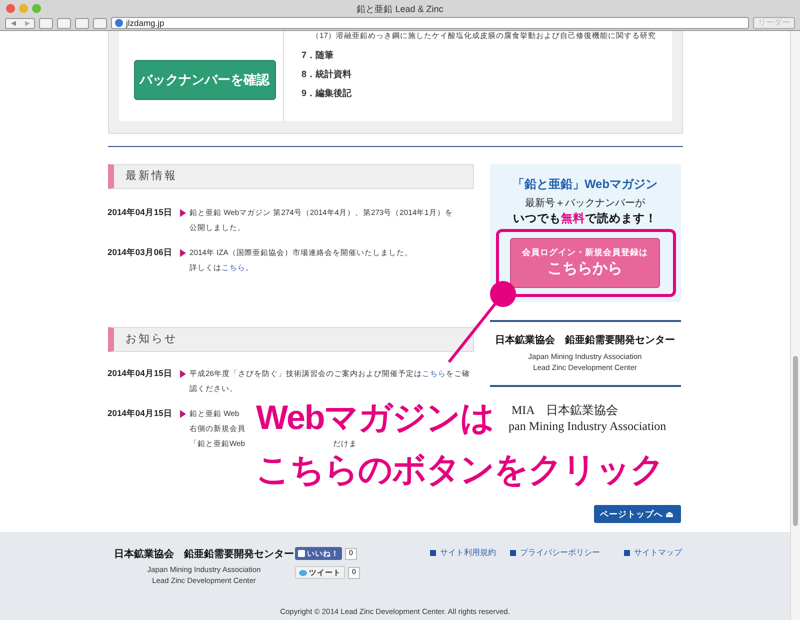 The width and height of the screenshot is (800, 620). I want to click on contents-item: 9．編集後記, so click(327, 93).